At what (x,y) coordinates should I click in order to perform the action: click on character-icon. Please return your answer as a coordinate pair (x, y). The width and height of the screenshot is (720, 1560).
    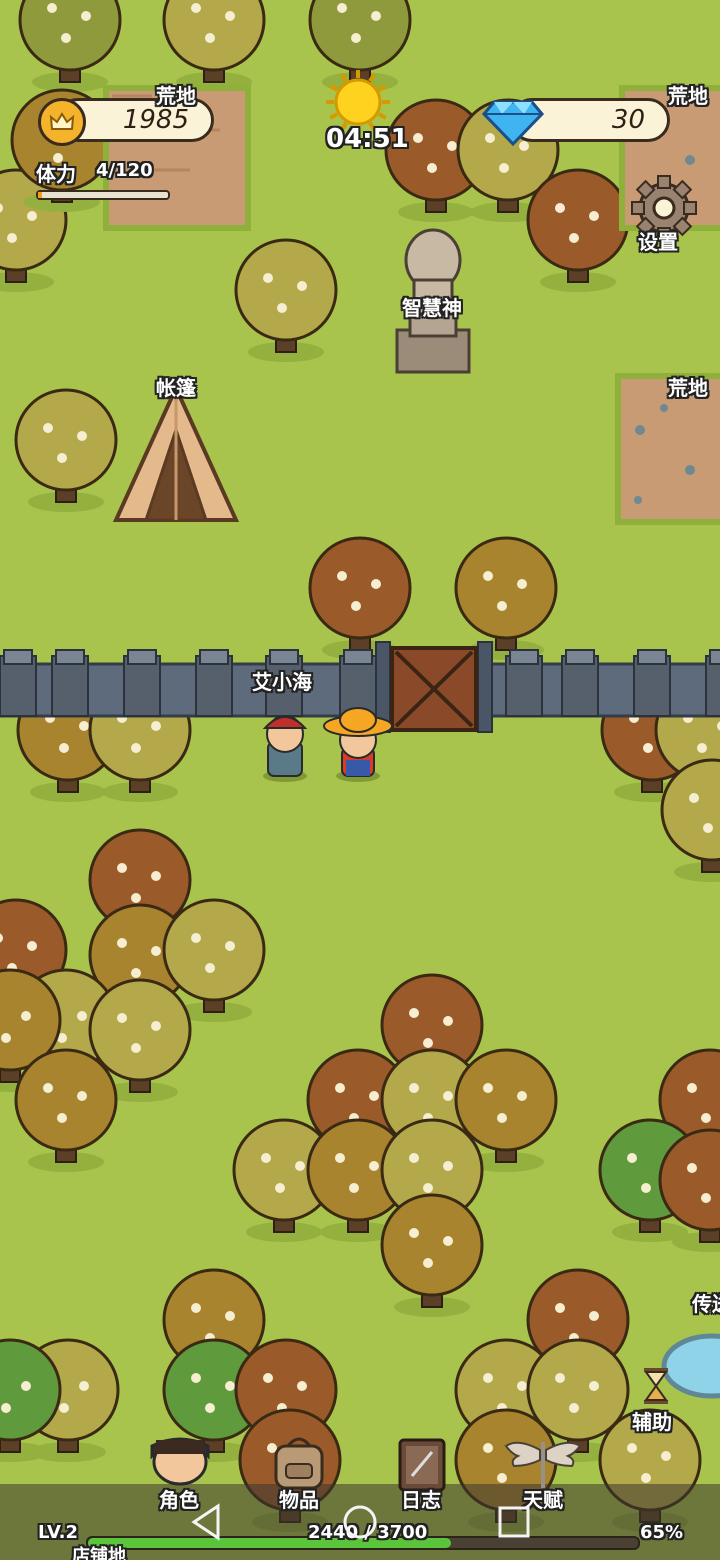
    Looking at the image, I should click on (180, 1461).